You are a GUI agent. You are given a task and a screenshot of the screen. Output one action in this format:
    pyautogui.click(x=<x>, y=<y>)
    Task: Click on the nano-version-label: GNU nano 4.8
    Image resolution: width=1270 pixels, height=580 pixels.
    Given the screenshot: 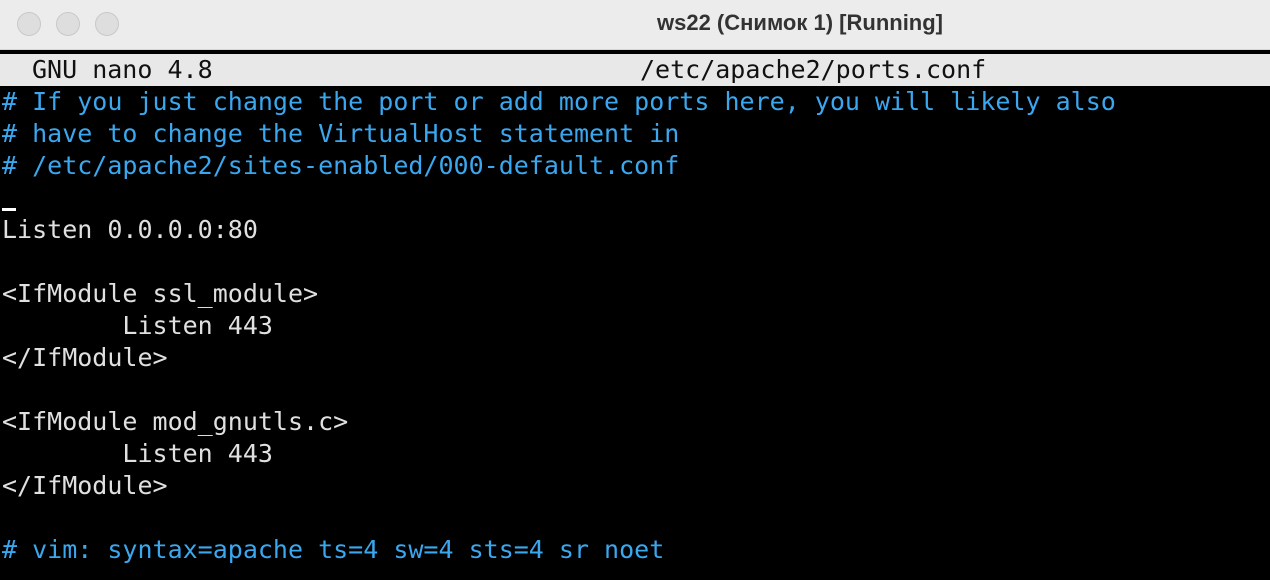 What is the action you would take?
    pyautogui.click(x=122, y=69)
    